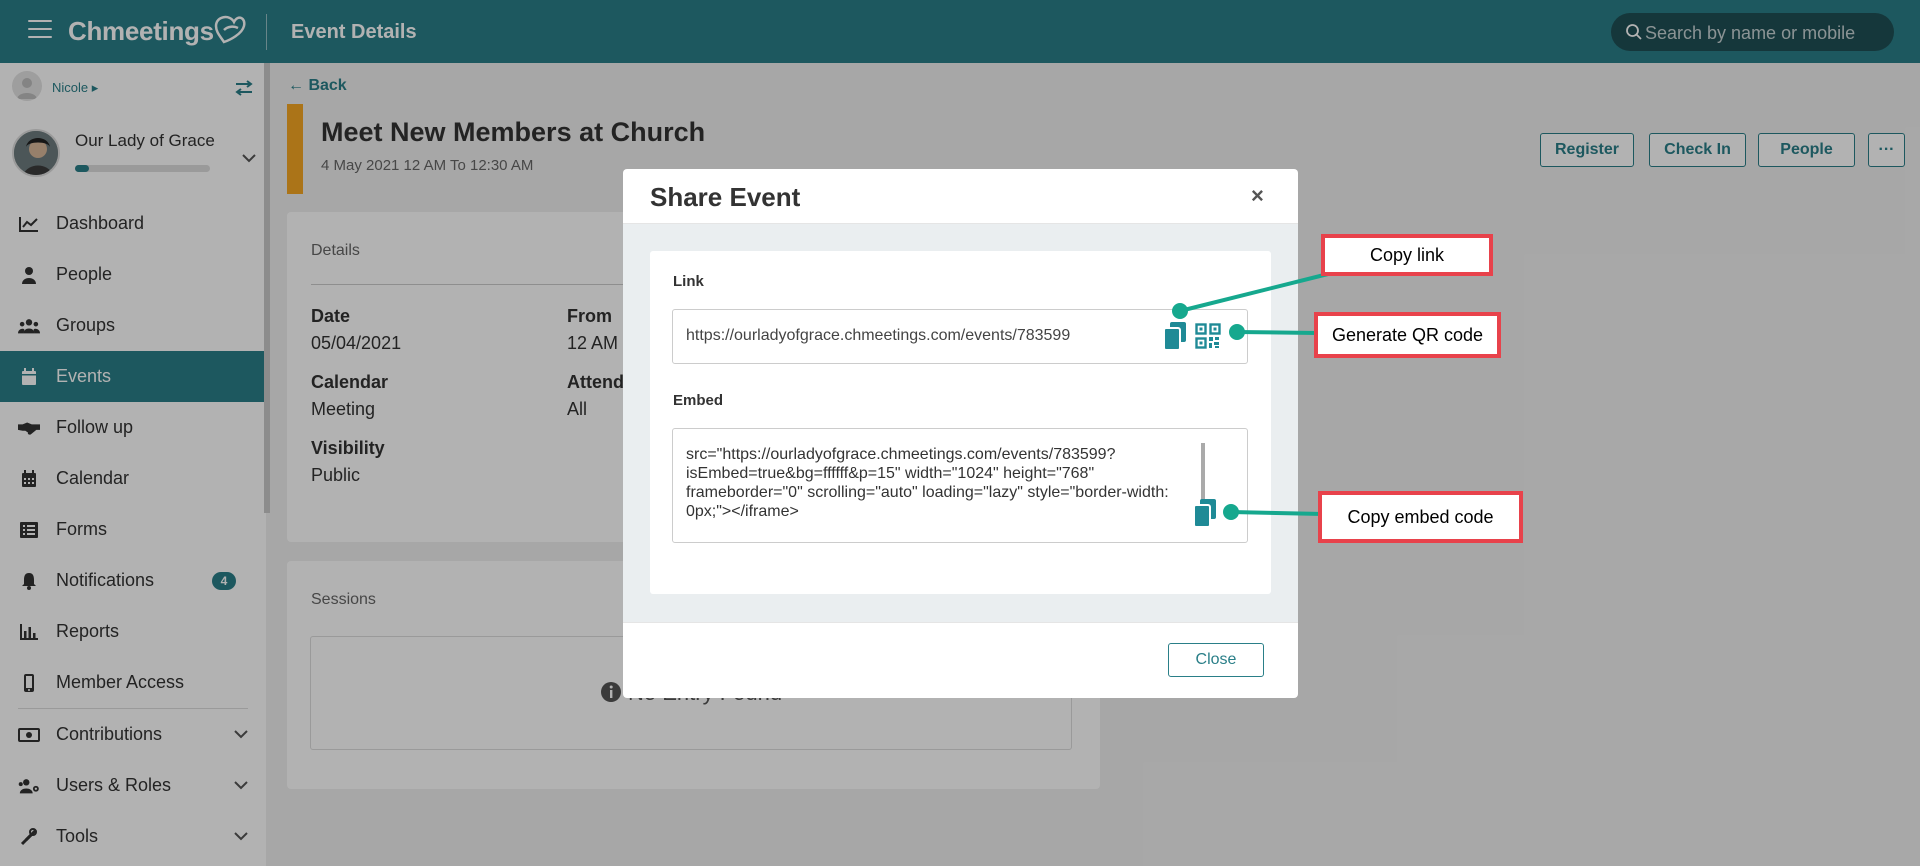 This screenshot has width=1920, height=866. Describe the element at coordinates (1237, 332) in the screenshot. I see `qr-connector-dot` at that location.